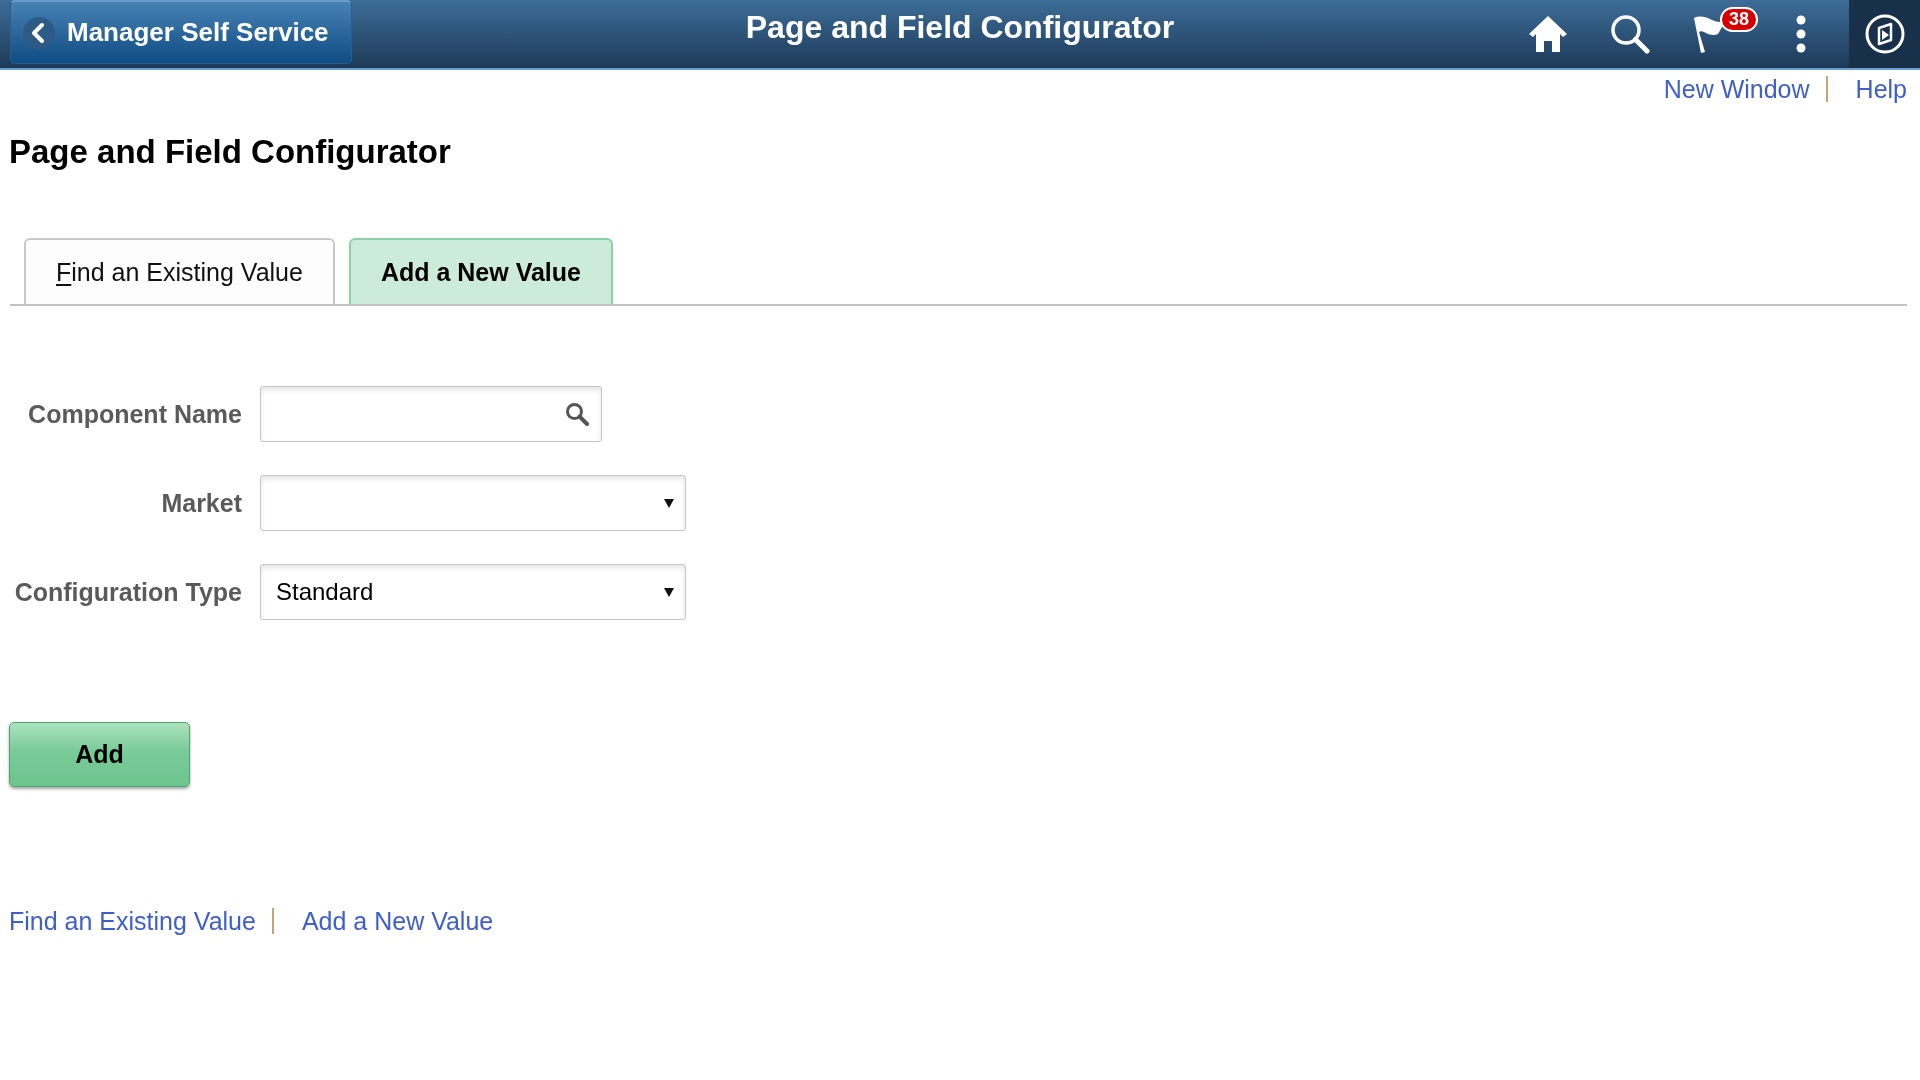  What do you see at coordinates (1548, 34) in the screenshot?
I see `home-icon` at bounding box center [1548, 34].